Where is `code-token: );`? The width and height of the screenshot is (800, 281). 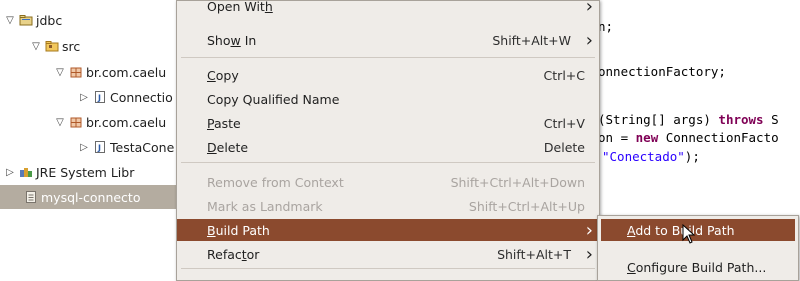 code-token: ); is located at coordinates (692, 156).